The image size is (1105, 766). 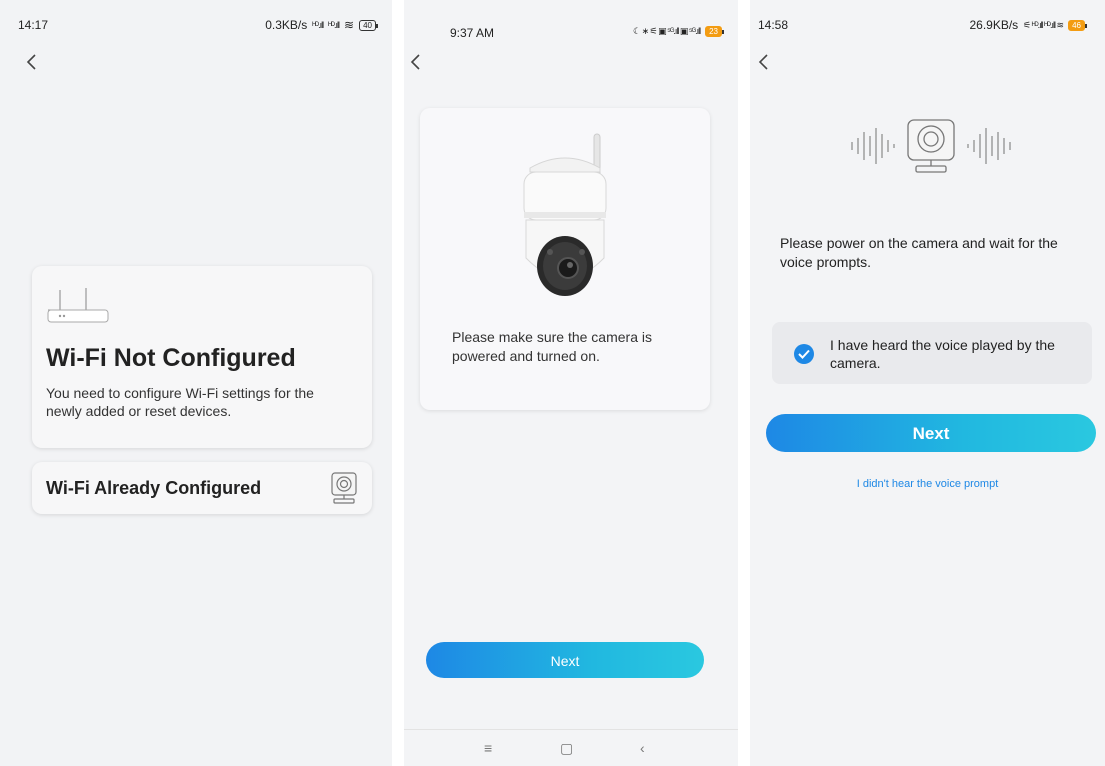 What do you see at coordinates (171, 358) in the screenshot?
I see `card-title: Wi-Fi Not Configured` at bounding box center [171, 358].